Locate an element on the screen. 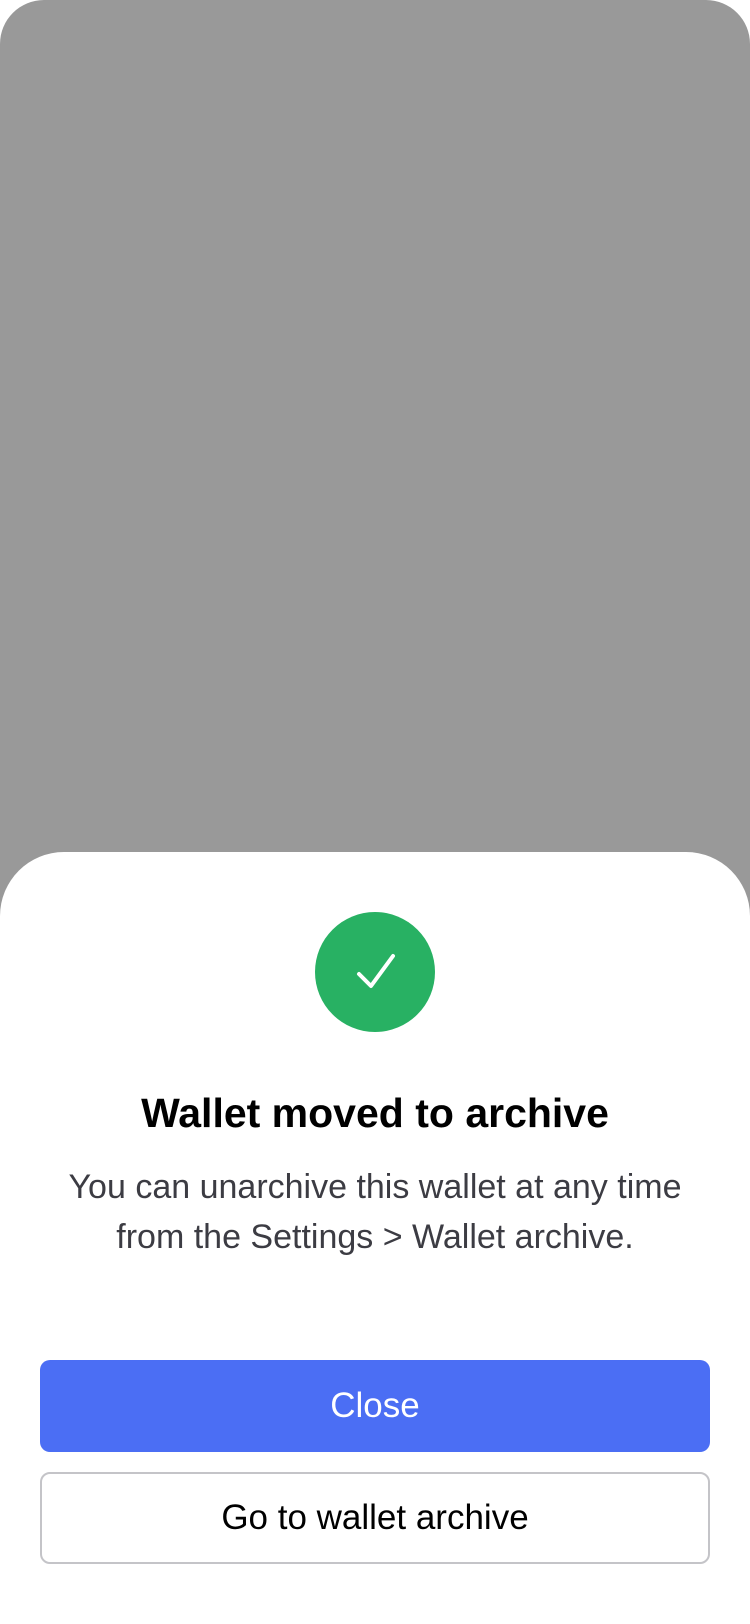  dialog-title: Wallet moved to archive is located at coordinates (375, 1113).